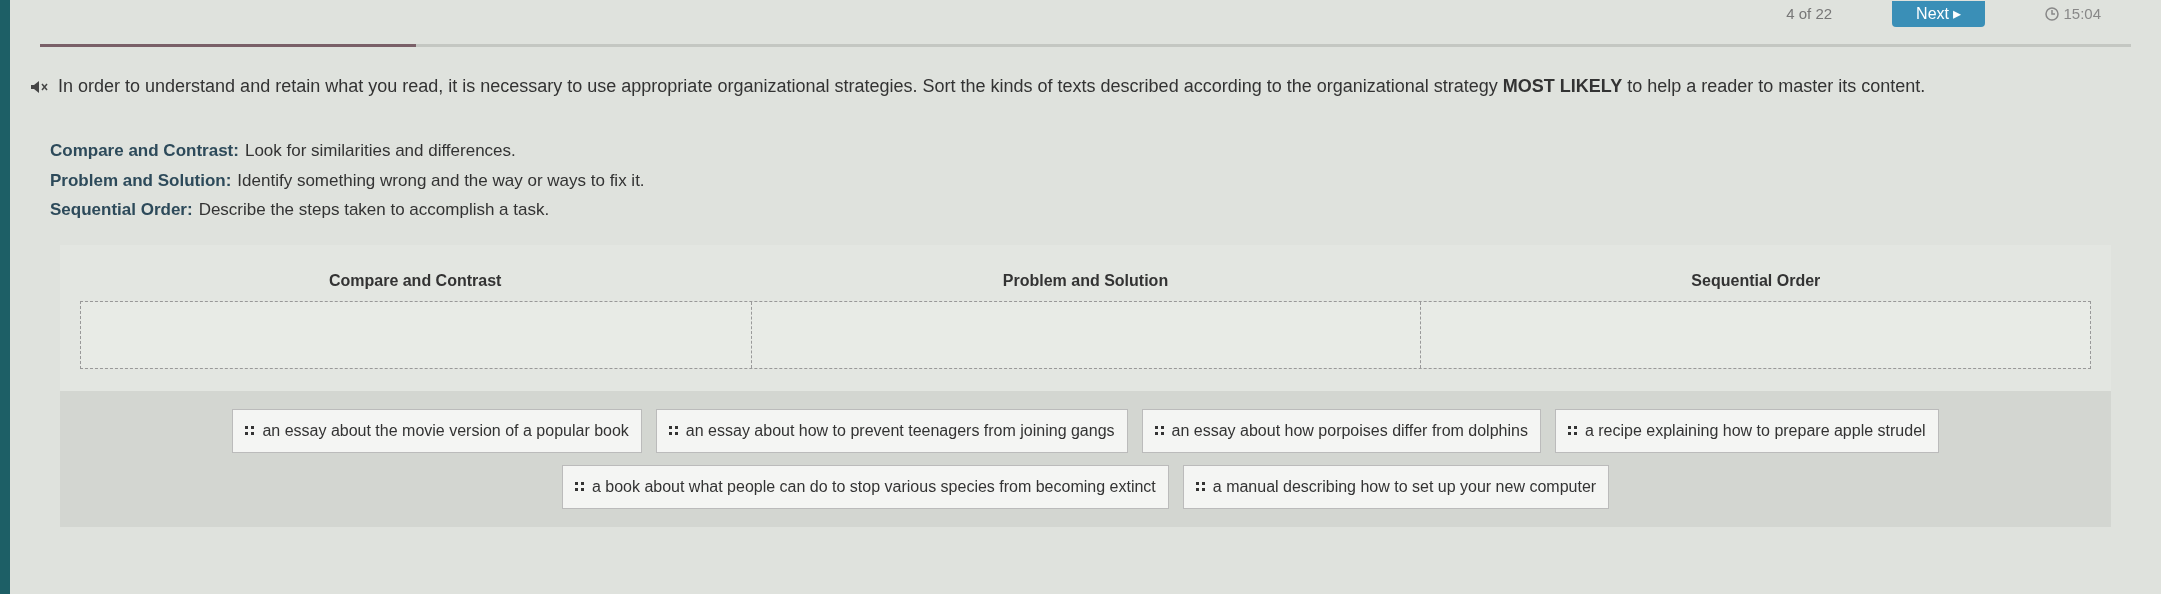 The image size is (2161, 594). I want to click on draggable-card: an essay about how porpoises differ from dolphins, so click(1341, 430).